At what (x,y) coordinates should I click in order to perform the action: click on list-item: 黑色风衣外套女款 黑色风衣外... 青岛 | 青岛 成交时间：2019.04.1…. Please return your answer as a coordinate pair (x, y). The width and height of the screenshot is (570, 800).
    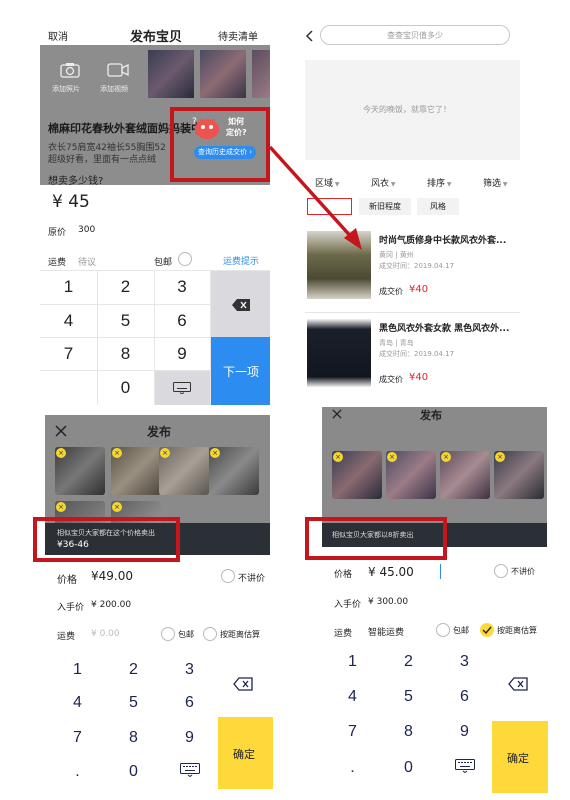
    Looking at the image, I should click on (412, 356).